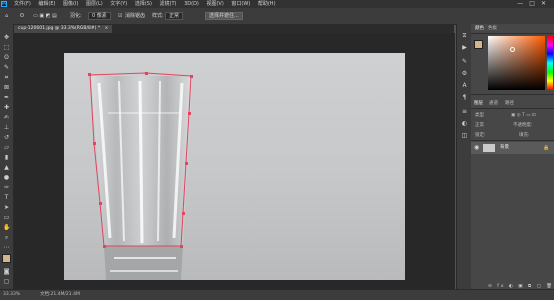  Describe the element at coordinates (479, 28) in the screenshot. I see `color-tab: 颜色` at that location.